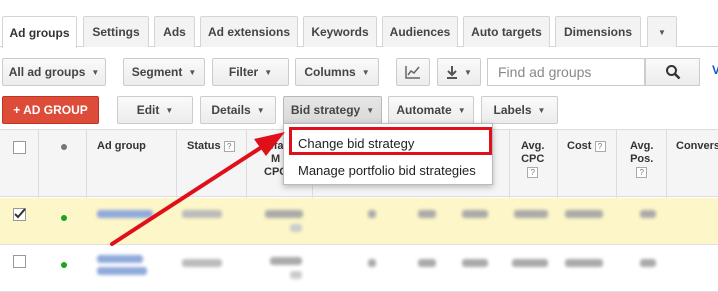 This screenshot has height=292, width=718. I want to click on details-button: Details ▼, so click(238, 110).